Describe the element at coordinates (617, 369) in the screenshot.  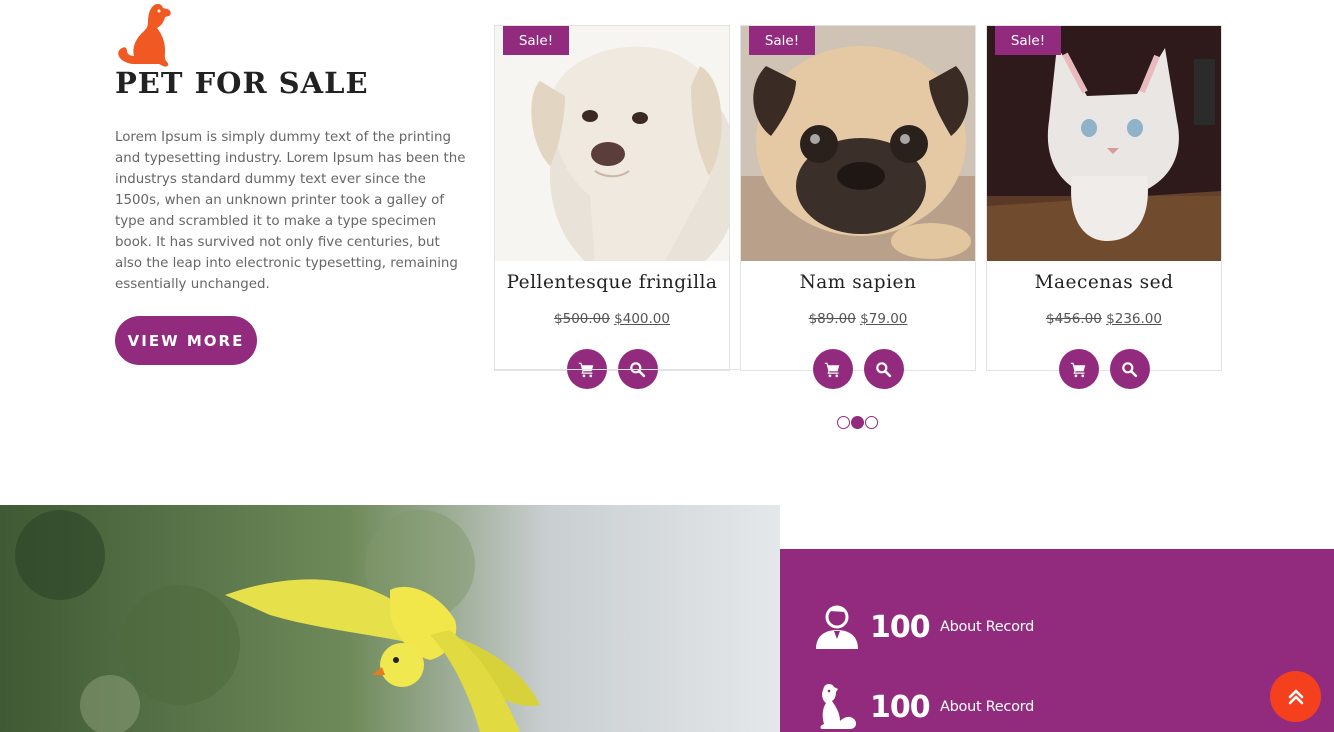
I see `carousel-baseline` at that location.